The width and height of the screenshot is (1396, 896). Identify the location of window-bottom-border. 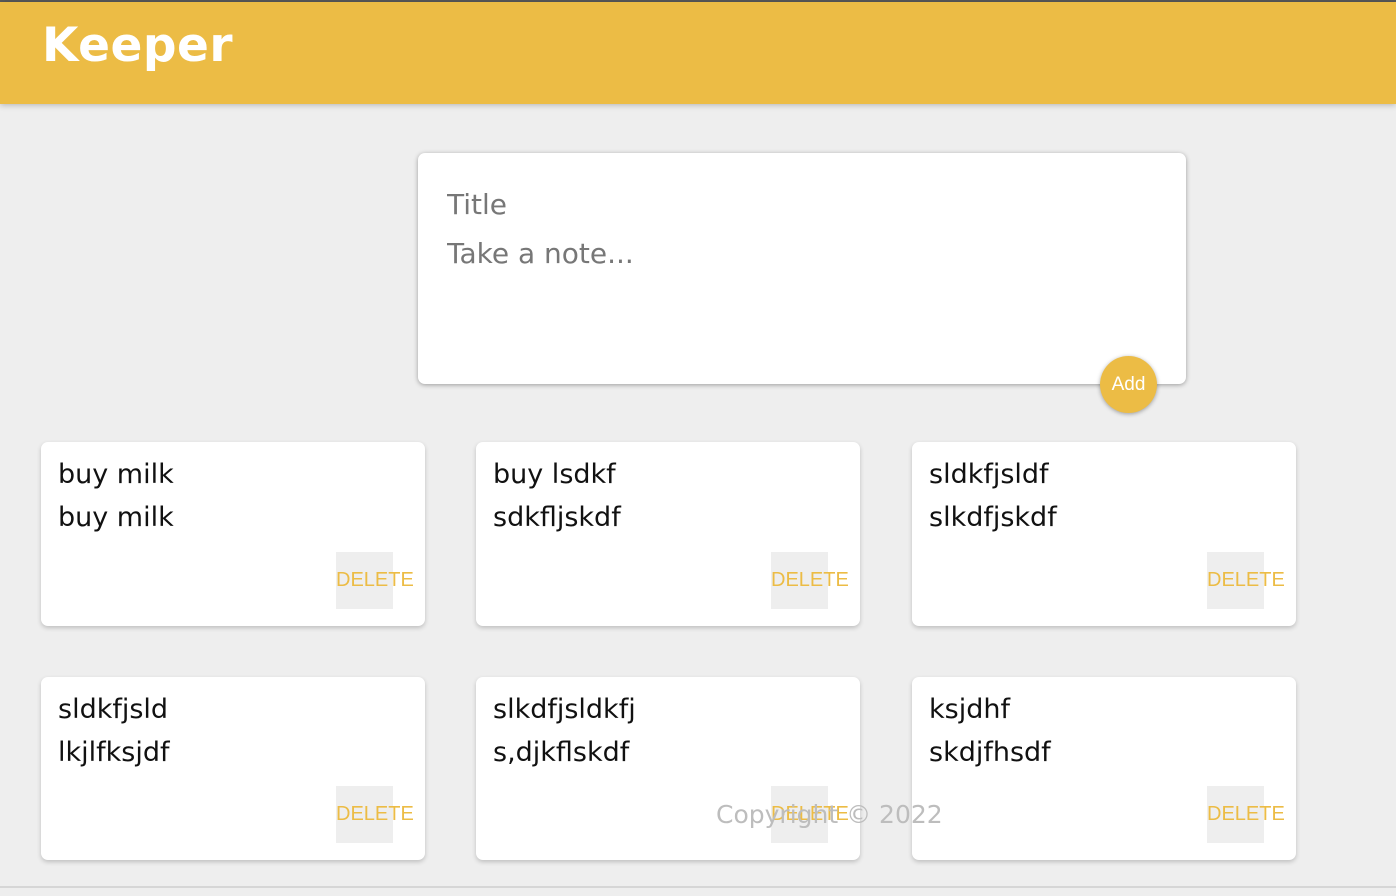
(698, 887).